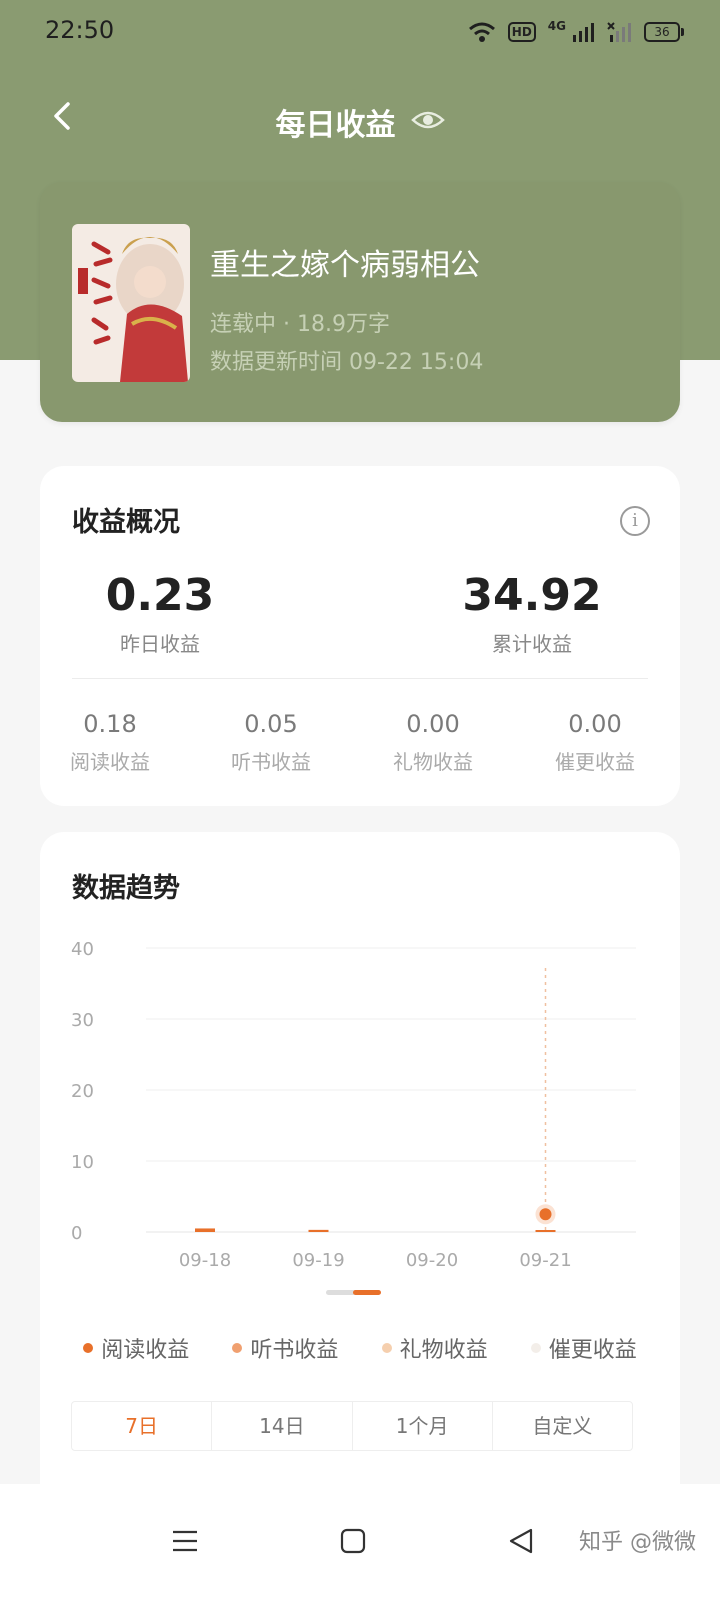  What do you see at coordinates (110, 724) in the screenshot?
I see `breakdown-value: 0.18` at bounding box center [110, 724].